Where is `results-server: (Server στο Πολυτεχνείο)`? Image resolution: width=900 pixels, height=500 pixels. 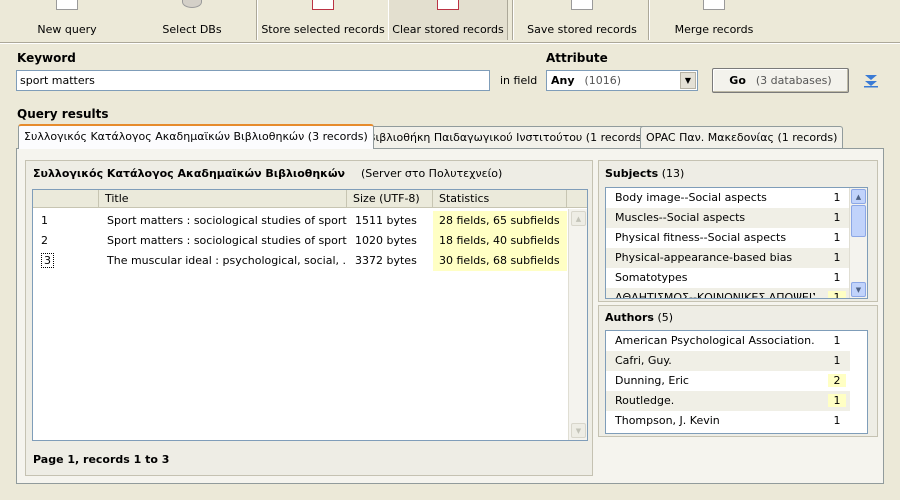 results-server: (Server στο Πολυτεχνείο) is located at coordinates (432, 173).